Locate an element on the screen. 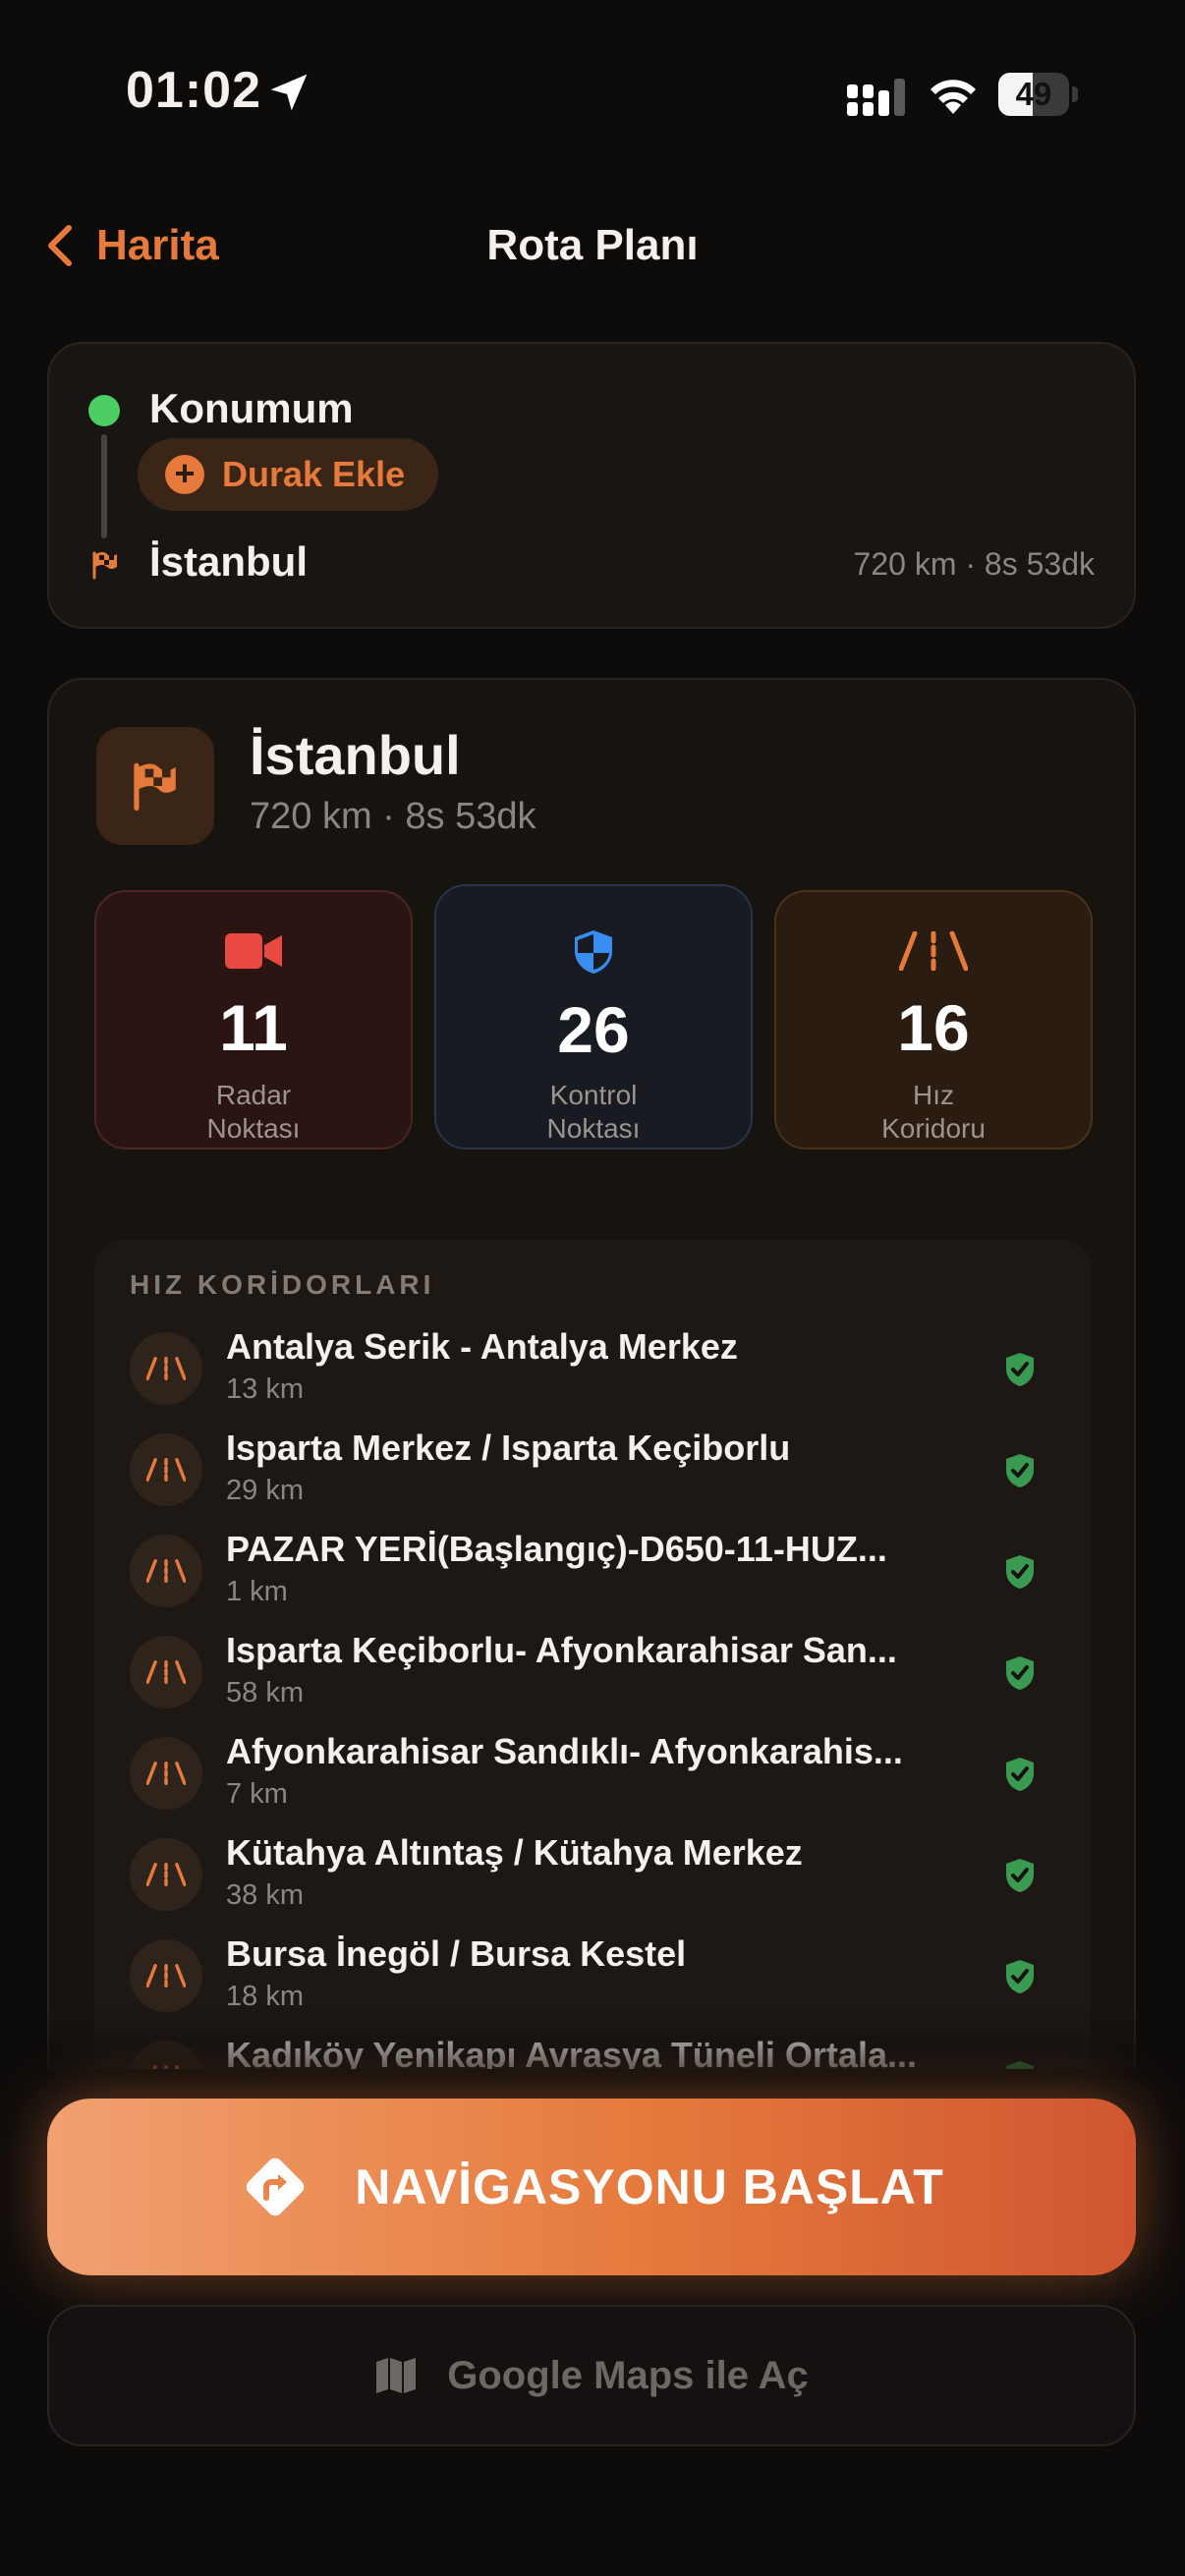 Image resolution: width=1185 pixels, height=2576 pixels. corridor-distance: 58 km is located at coordinates (265, 1692).